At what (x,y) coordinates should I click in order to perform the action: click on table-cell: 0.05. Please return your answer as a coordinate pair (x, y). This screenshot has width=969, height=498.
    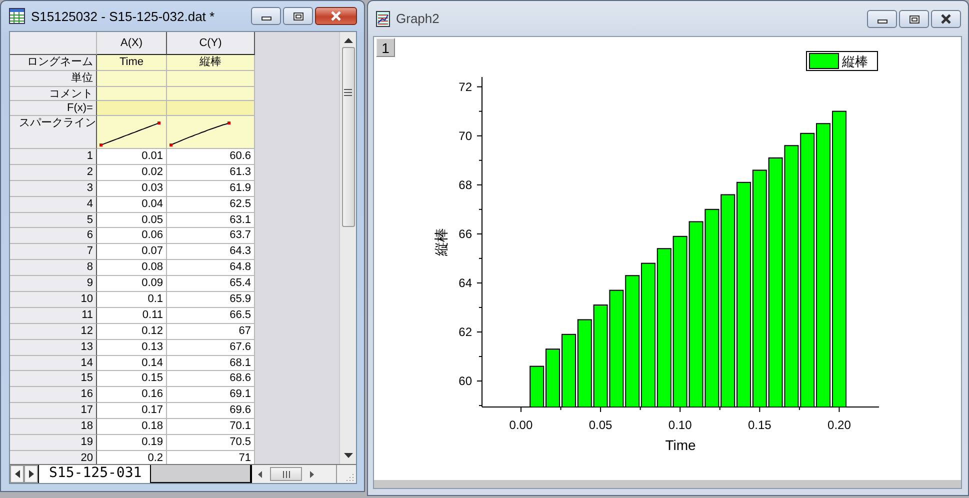
    Looking at the image, I should click on (132, 220).